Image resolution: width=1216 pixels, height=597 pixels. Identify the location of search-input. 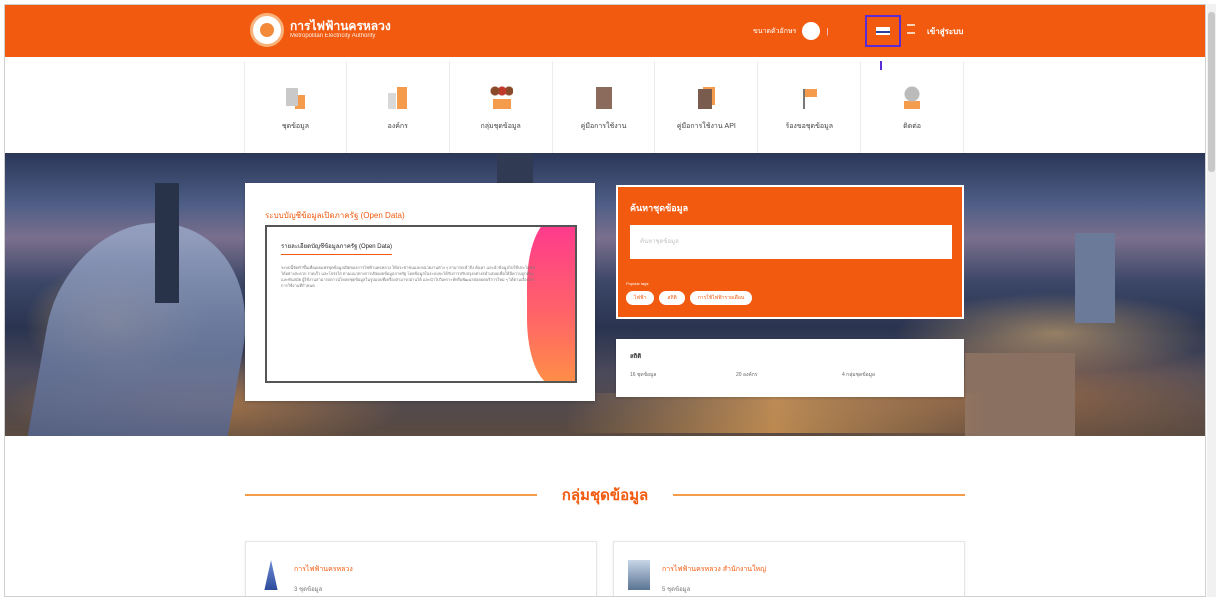
(791, 242).